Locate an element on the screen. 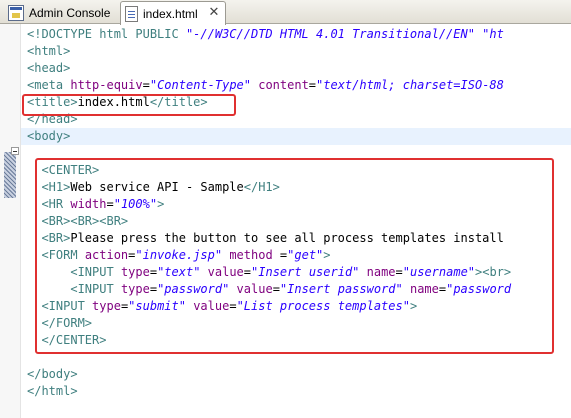  change-marker is located at coordinates (10, 175).